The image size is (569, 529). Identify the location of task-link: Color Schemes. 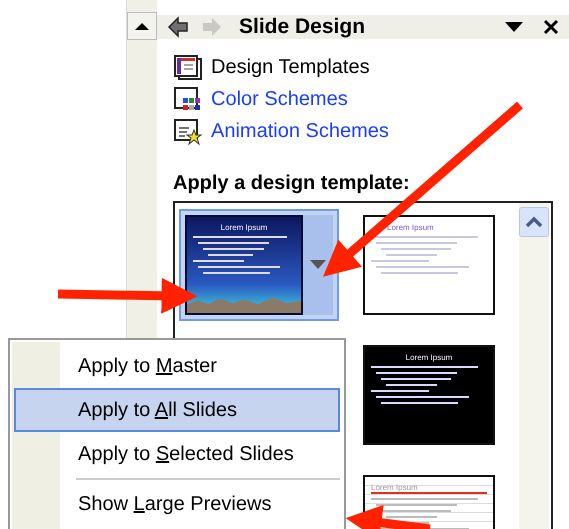
(279, 99).